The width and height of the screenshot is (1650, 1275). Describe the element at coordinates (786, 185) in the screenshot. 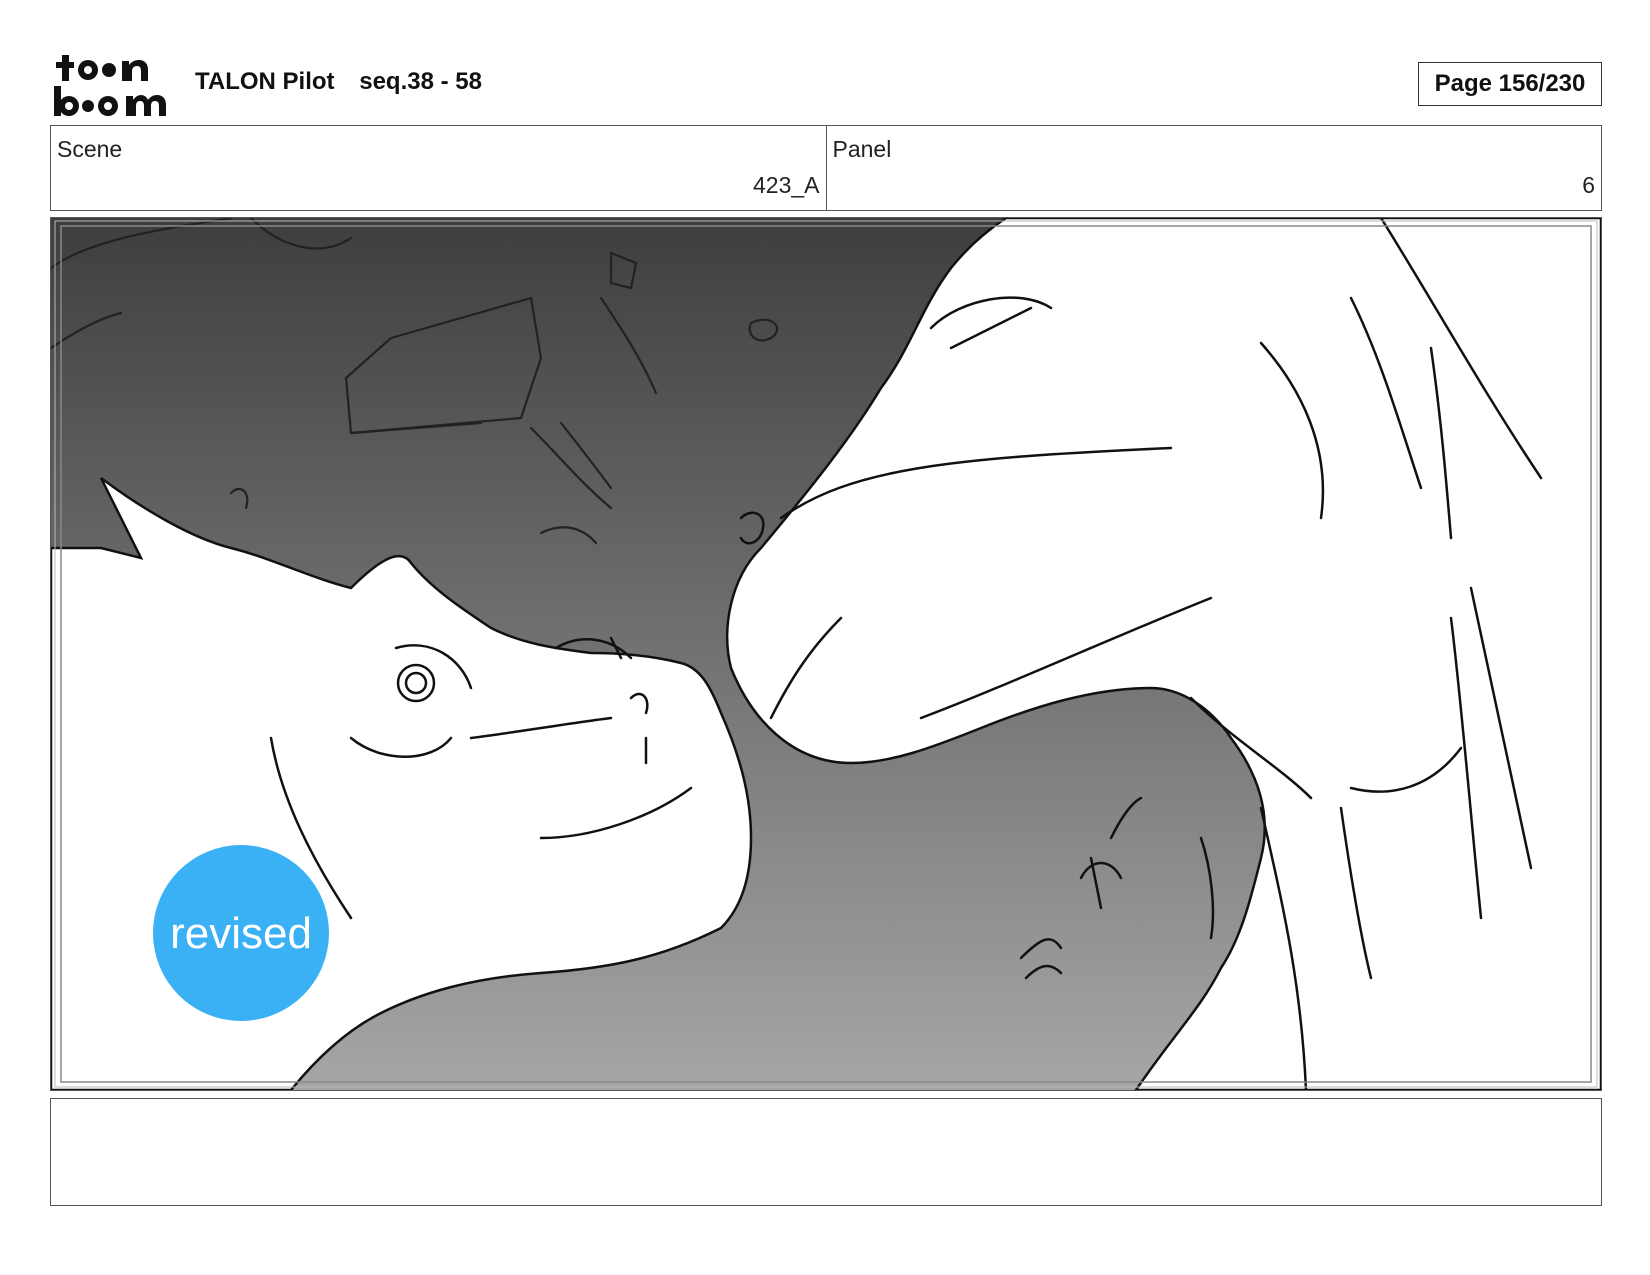

I see `scene-value: 423_A` at that location.